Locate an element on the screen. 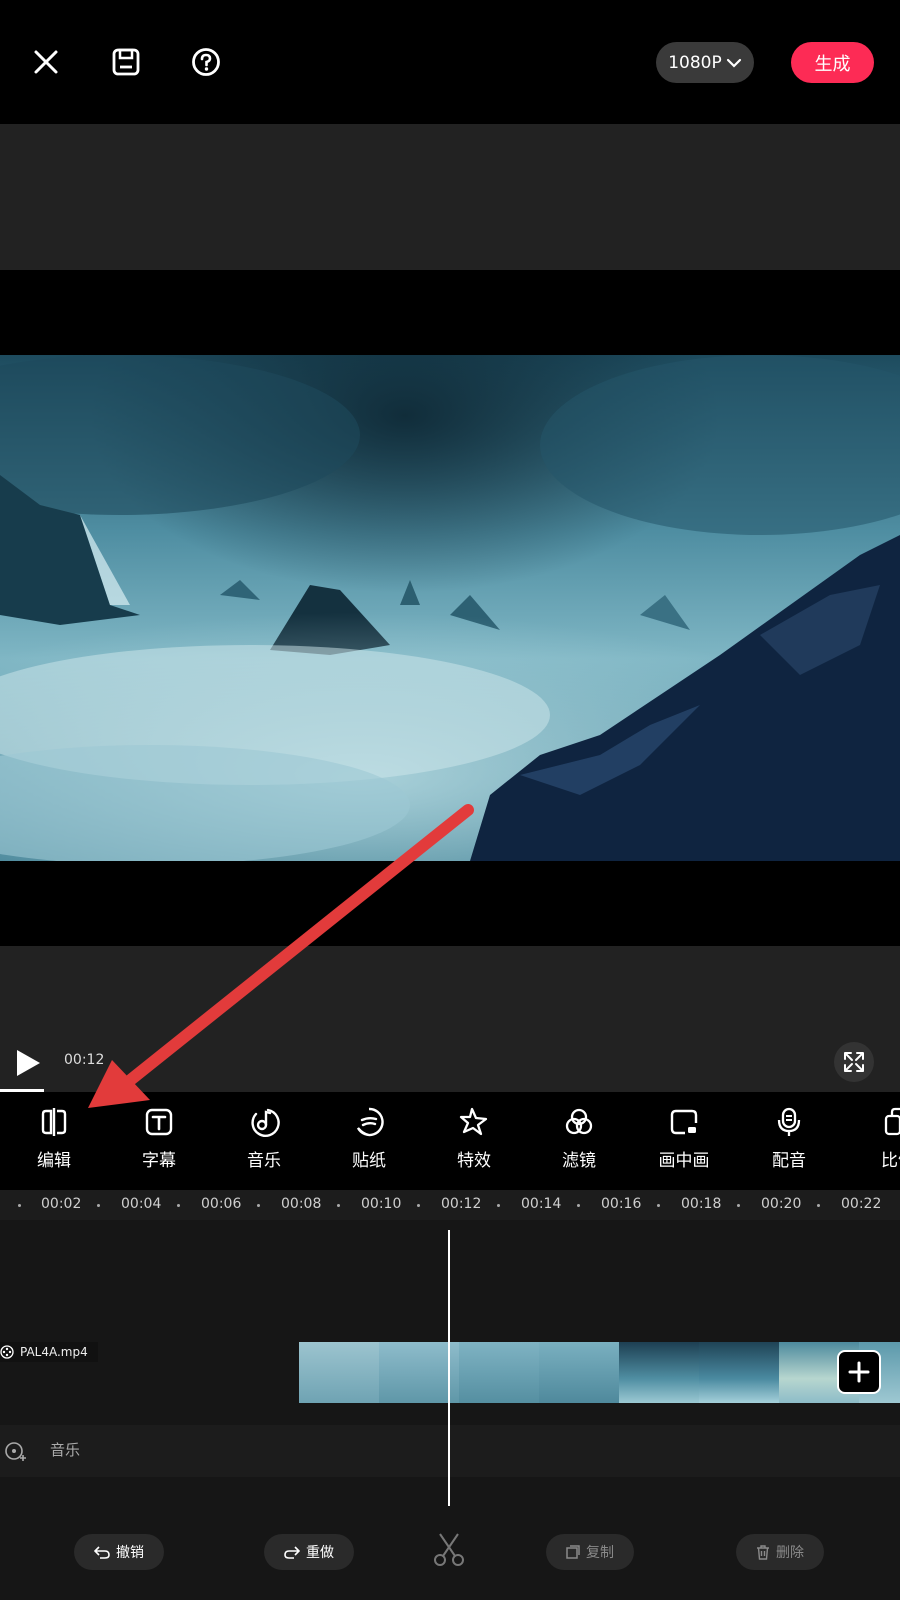  tool-pip: 画中画 is located at coordinates (684, 1138).